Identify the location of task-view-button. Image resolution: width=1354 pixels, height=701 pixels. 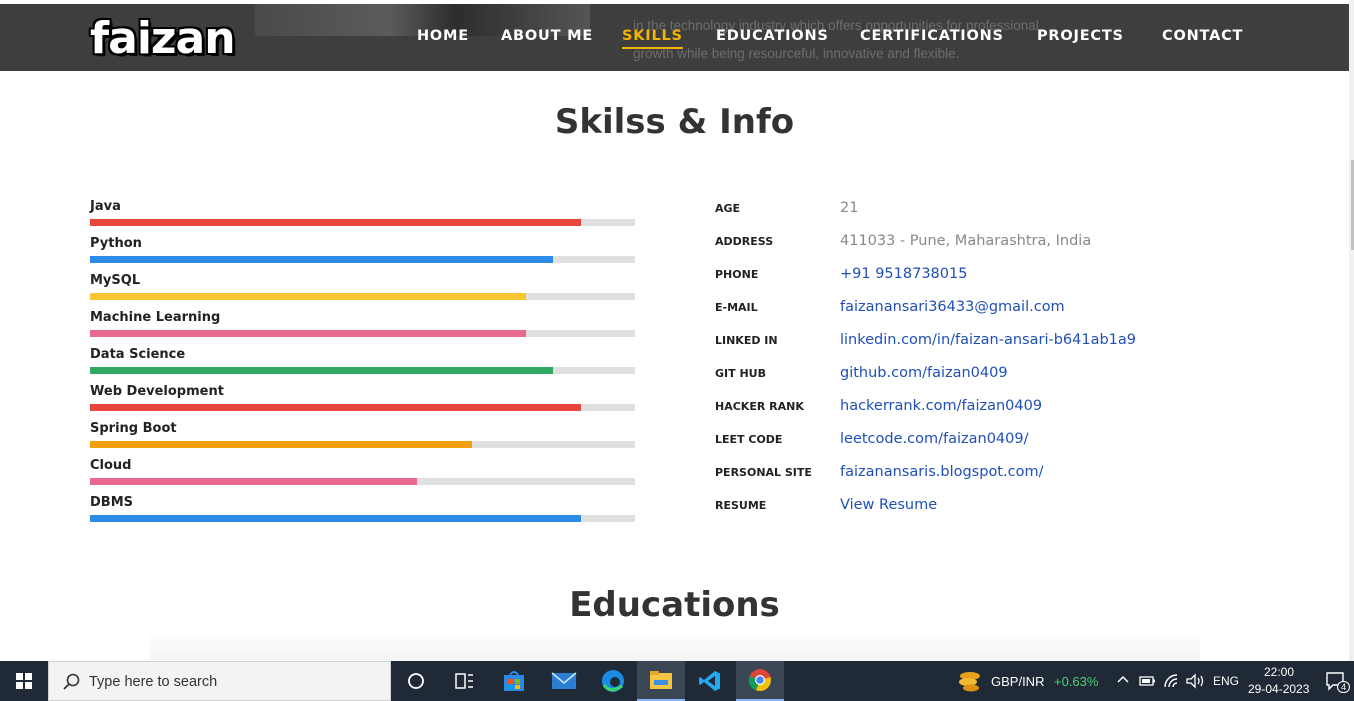
(464, 681).